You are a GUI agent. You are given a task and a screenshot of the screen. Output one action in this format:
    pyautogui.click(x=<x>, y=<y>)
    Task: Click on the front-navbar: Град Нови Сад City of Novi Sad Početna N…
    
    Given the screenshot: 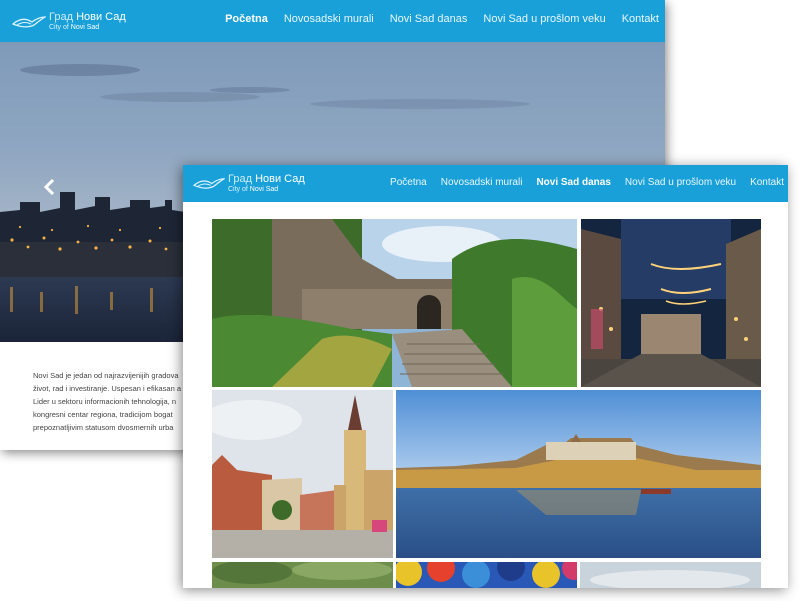 What is the action you would take?
    pyautogui.click(x=485, y=183)
    